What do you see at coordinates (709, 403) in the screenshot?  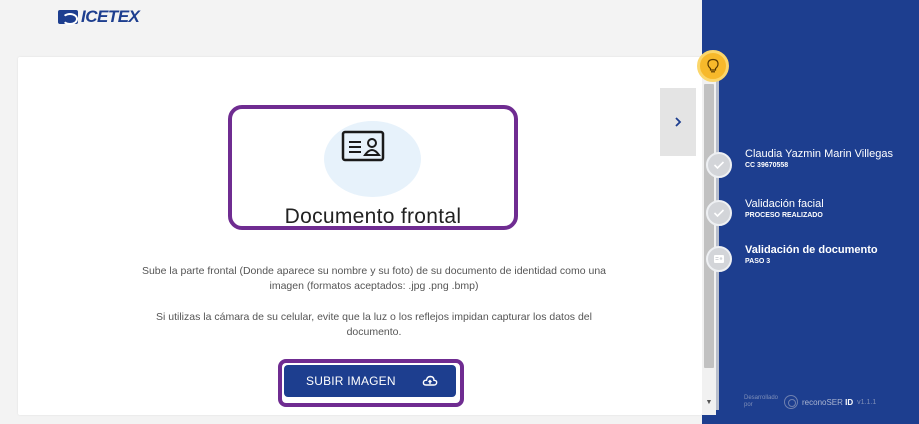 I see `scroll-down-arrow-icon: ▼` at bounding box center [709, 403].